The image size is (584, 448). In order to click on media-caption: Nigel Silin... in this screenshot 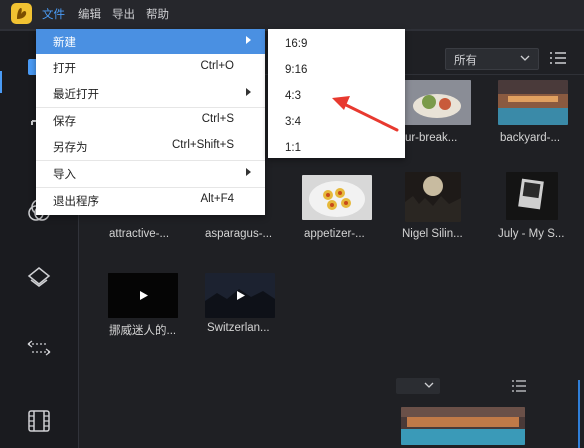, I will do `click(432, 234)`.